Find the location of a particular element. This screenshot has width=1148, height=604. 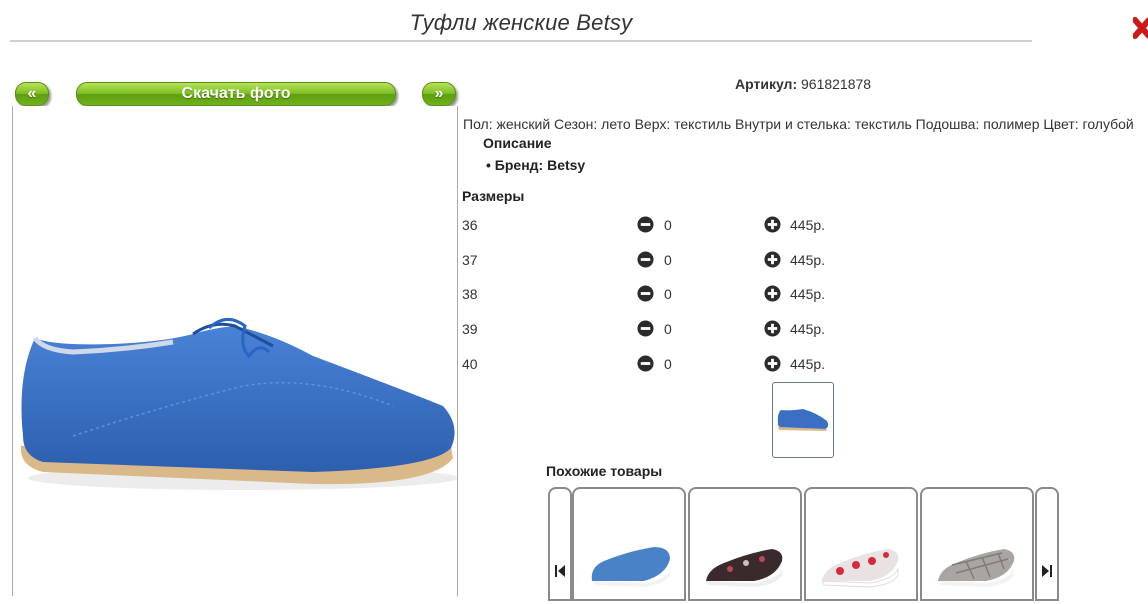

photo-thumbnail is located at coordinates (803, 420).